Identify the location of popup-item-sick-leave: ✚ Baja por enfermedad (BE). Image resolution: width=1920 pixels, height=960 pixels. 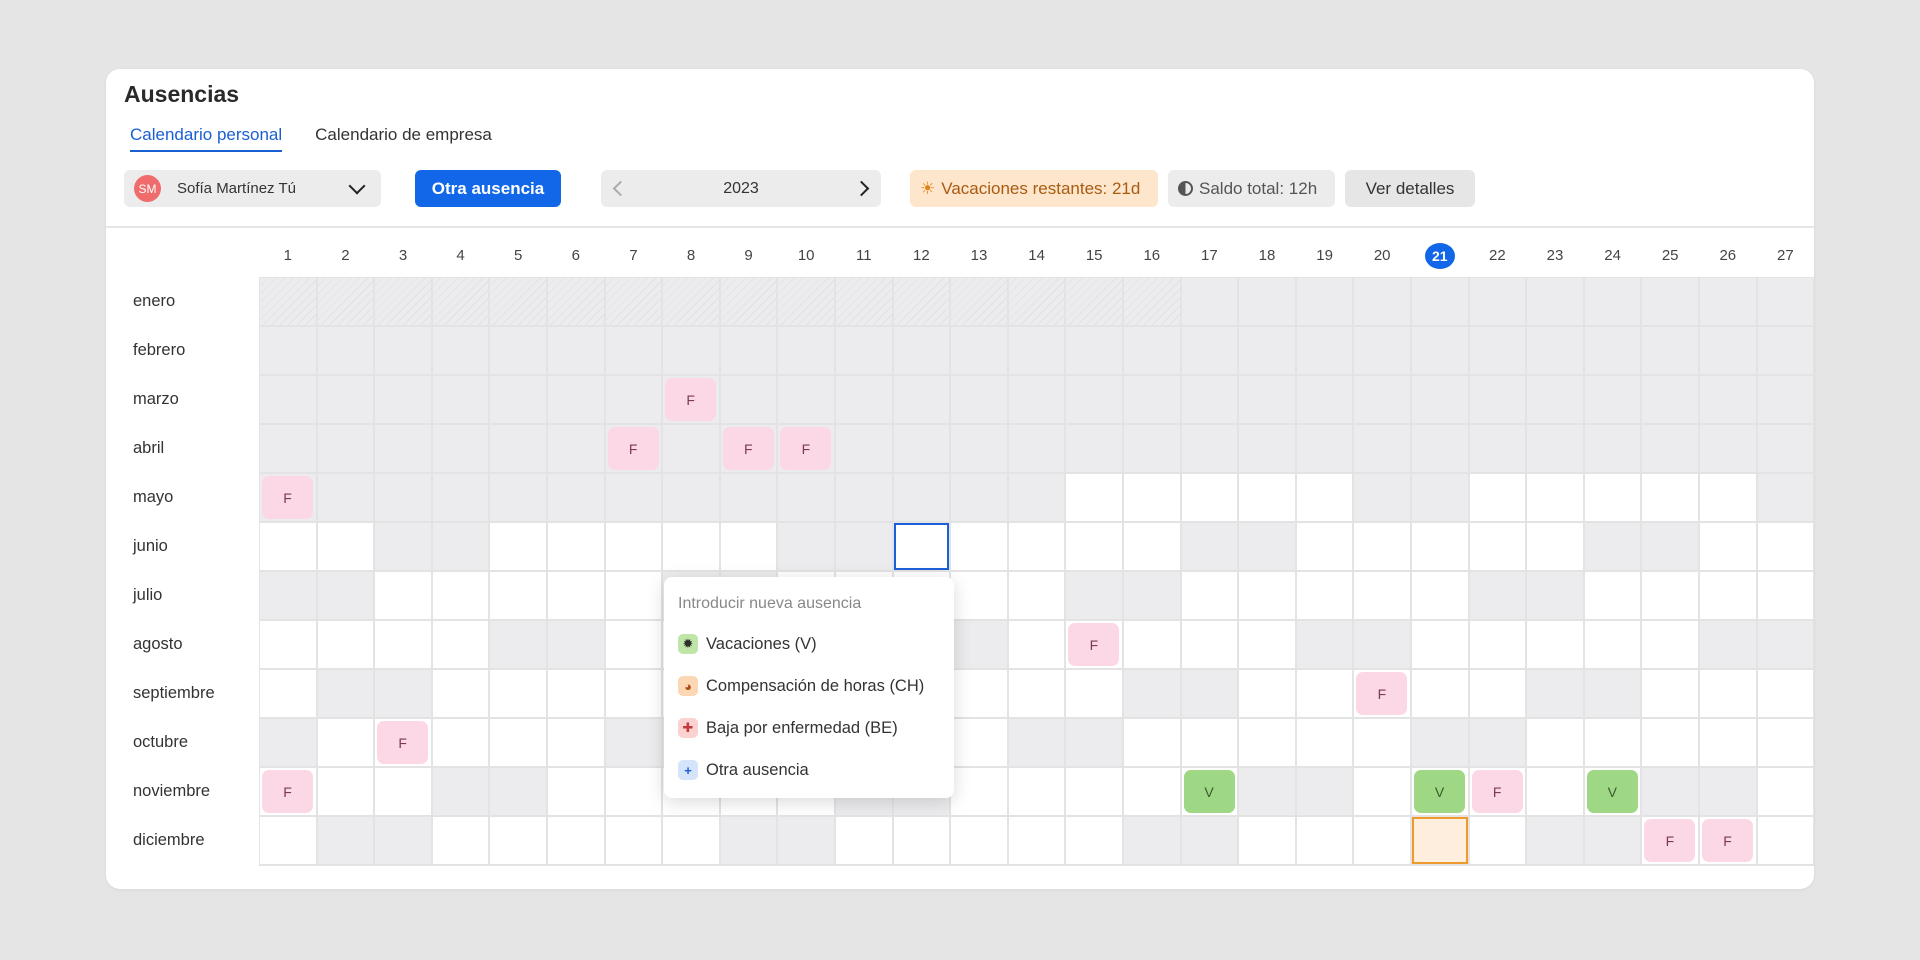
(809, 728).